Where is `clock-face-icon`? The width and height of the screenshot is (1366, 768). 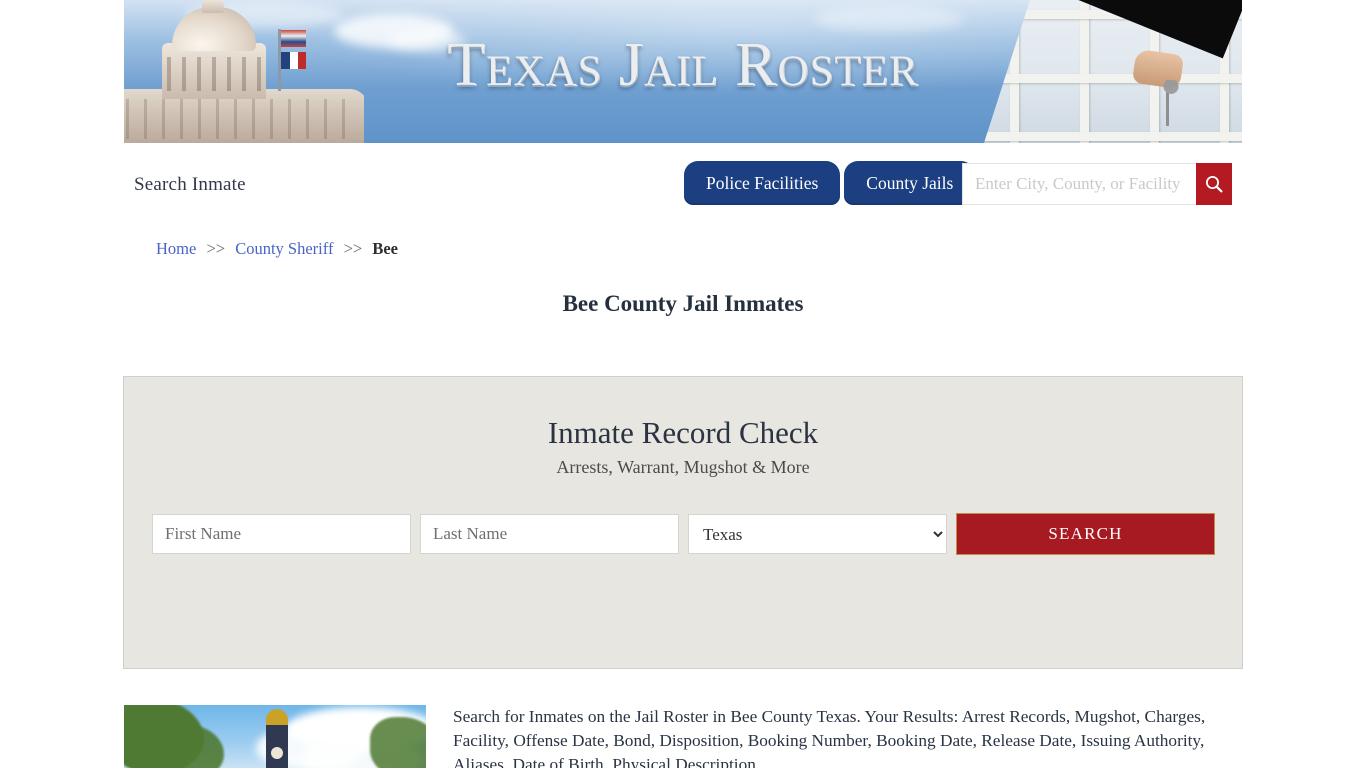 clock-face-icon is located at coordinates (277, 753).